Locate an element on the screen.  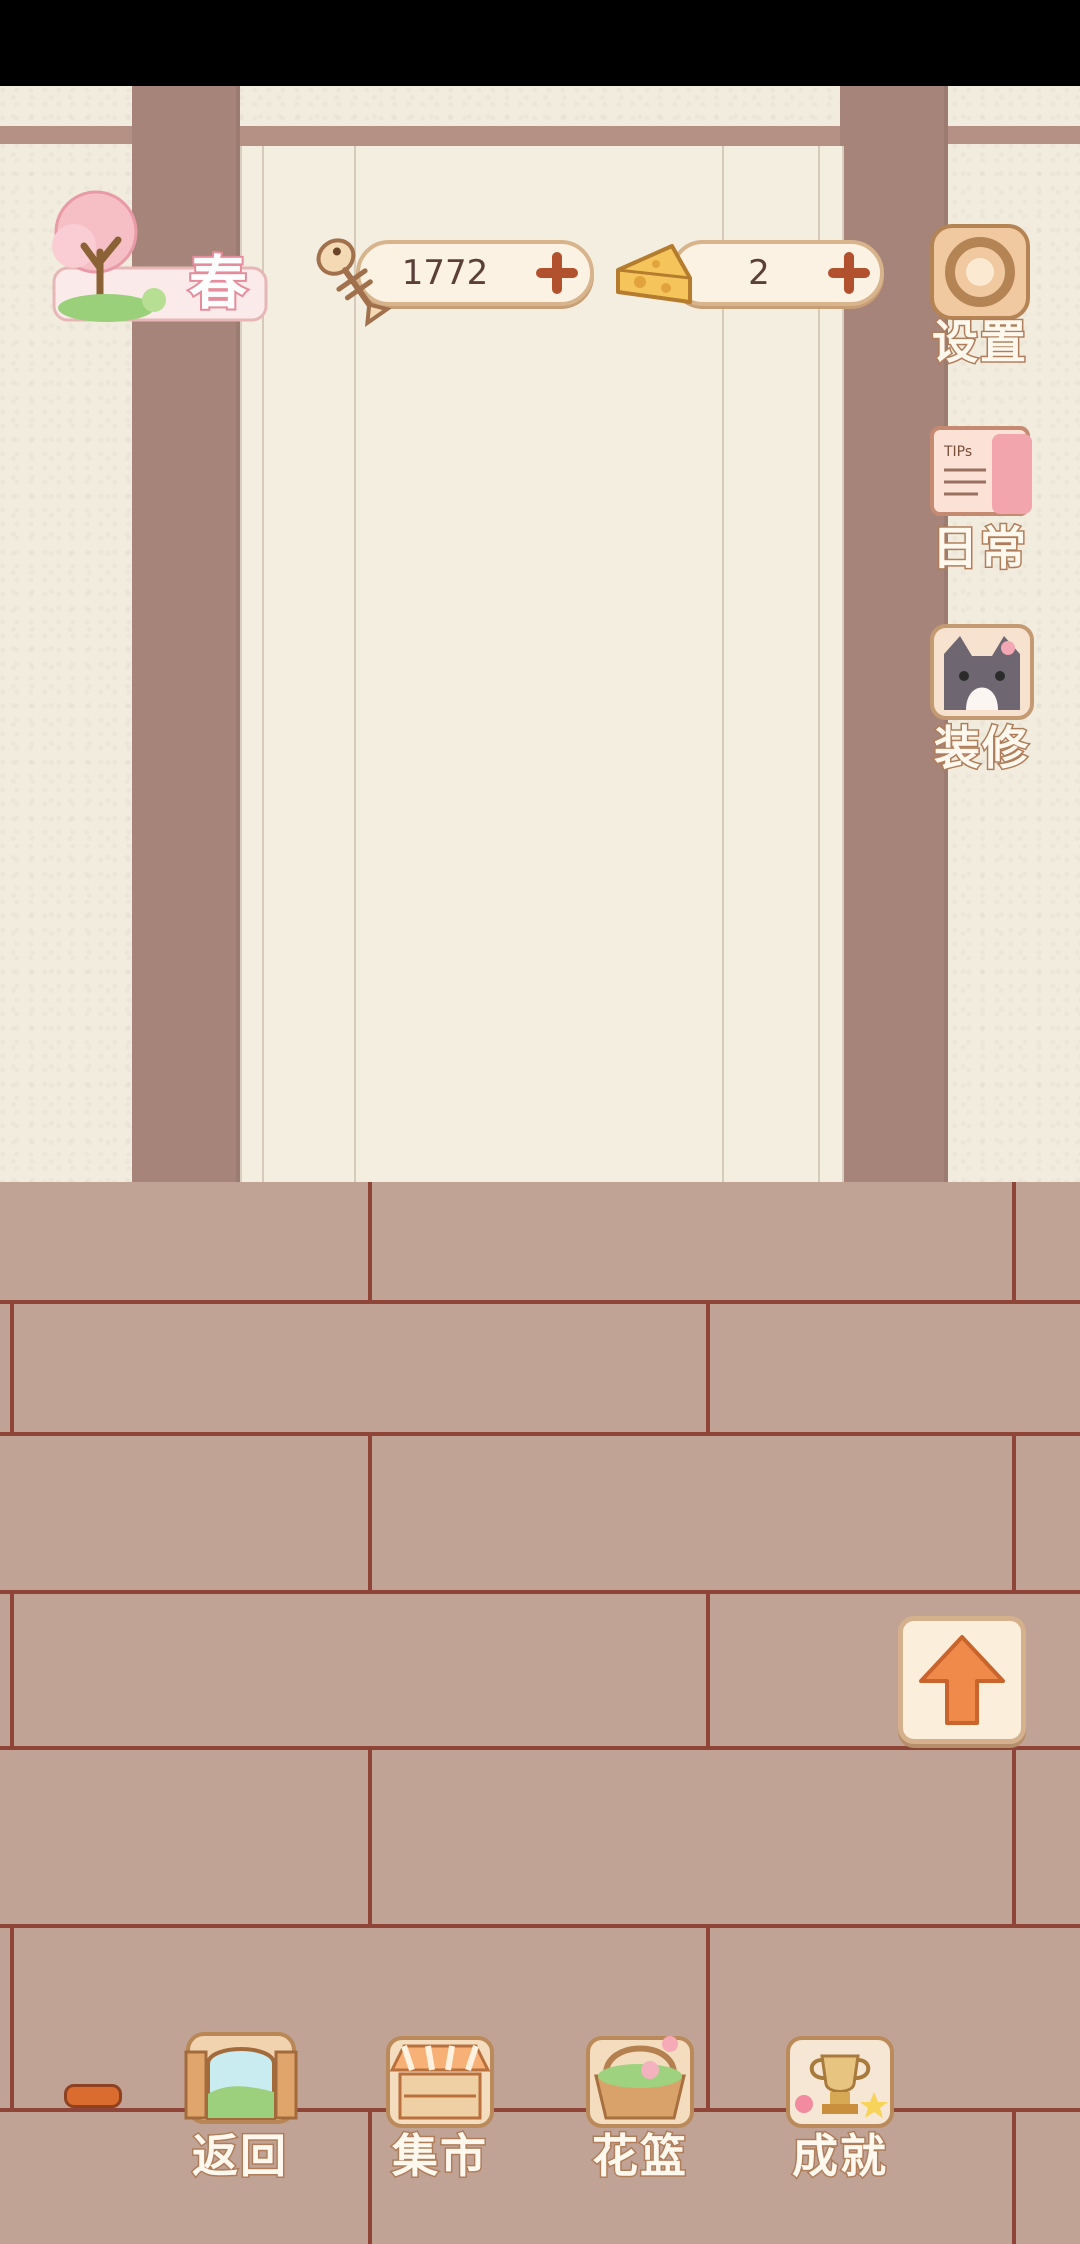
back-label: 返回 is located at coordinates (239, 2156).